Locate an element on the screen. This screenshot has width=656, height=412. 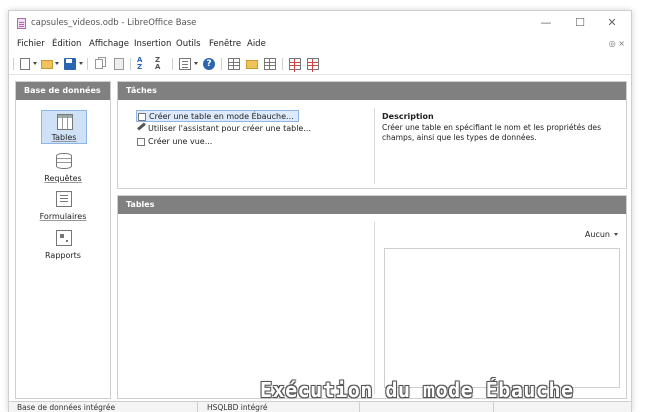
sidebar-item-reports-box: Rapports is located at coordinates (64, 244).